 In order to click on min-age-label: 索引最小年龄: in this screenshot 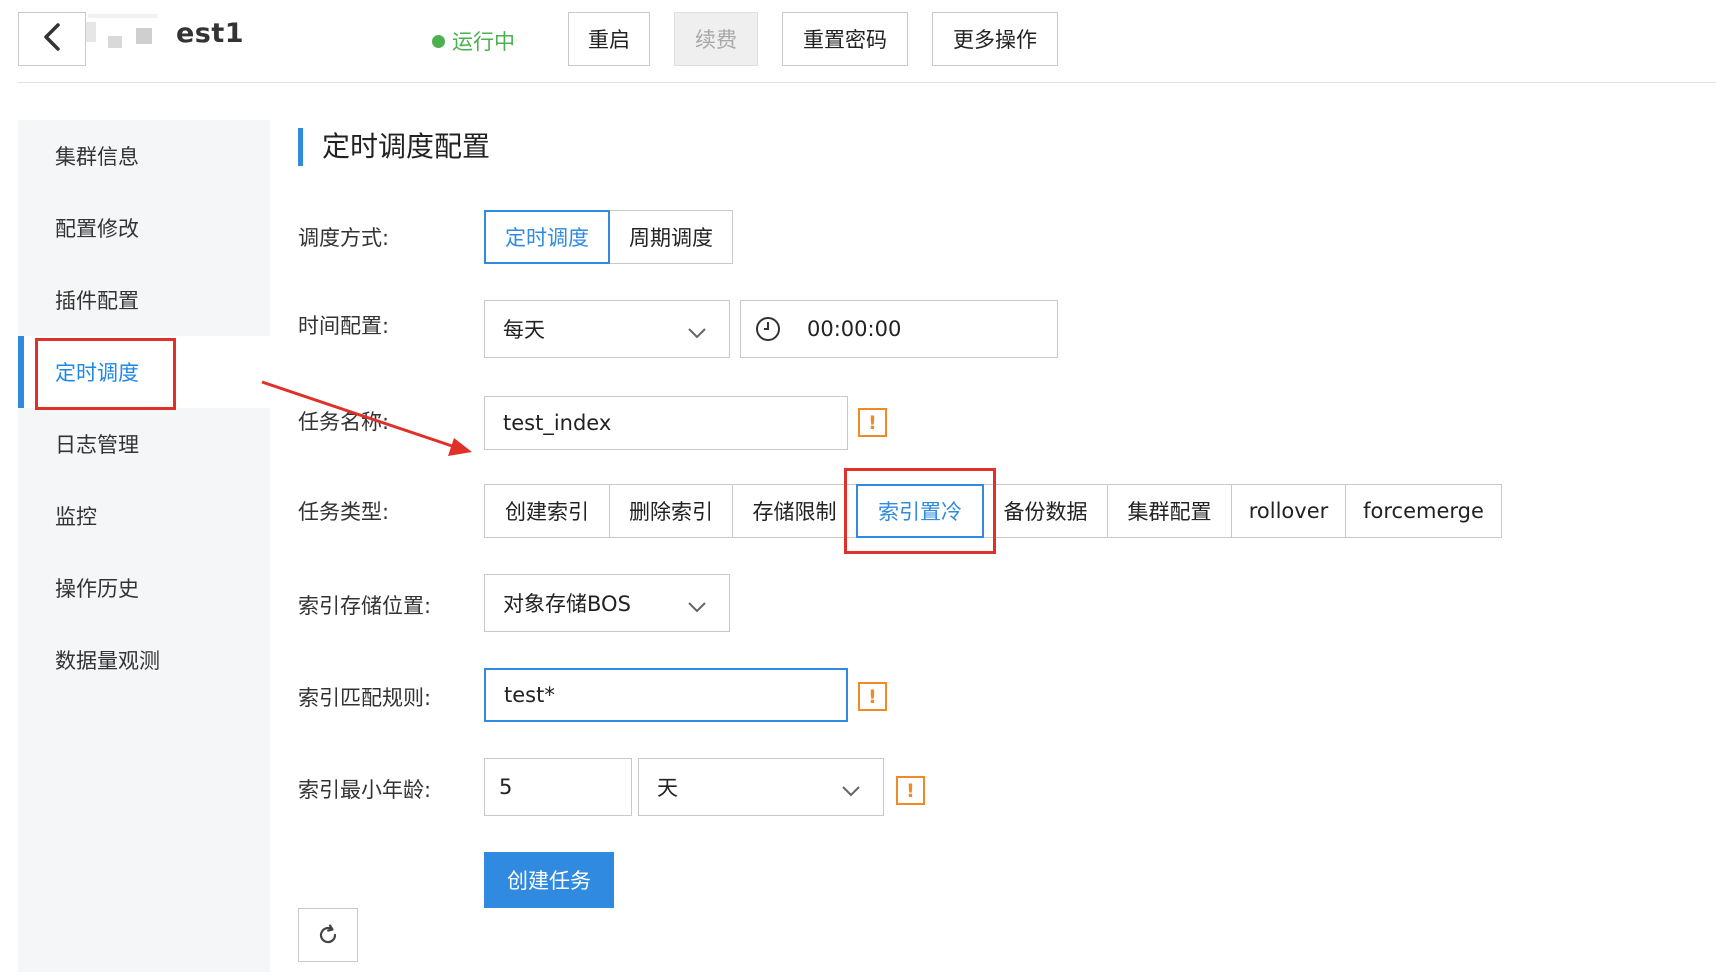, I will do `click(365, 790)`.